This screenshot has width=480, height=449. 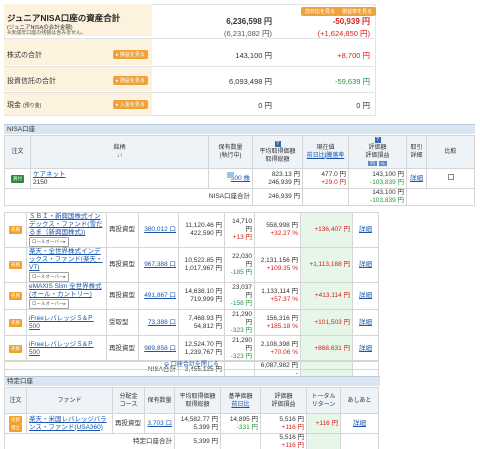 What do you see at coordinates (240, 396) in the screenshot?
I see `t-col-base-label: 基準価額` at bounding box center [240, 396].